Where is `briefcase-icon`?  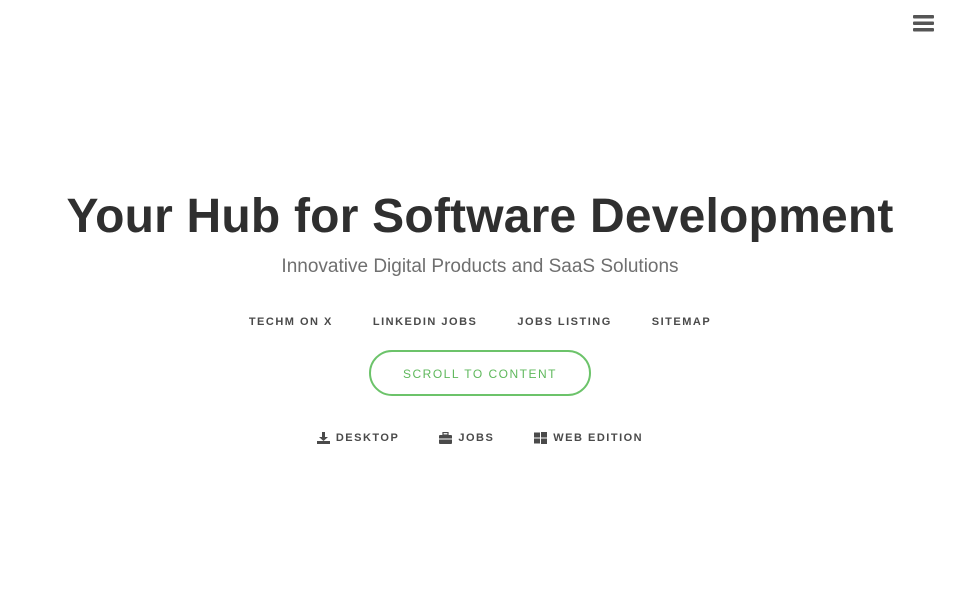
briefcase-icon is located at coordinates (446, 438).